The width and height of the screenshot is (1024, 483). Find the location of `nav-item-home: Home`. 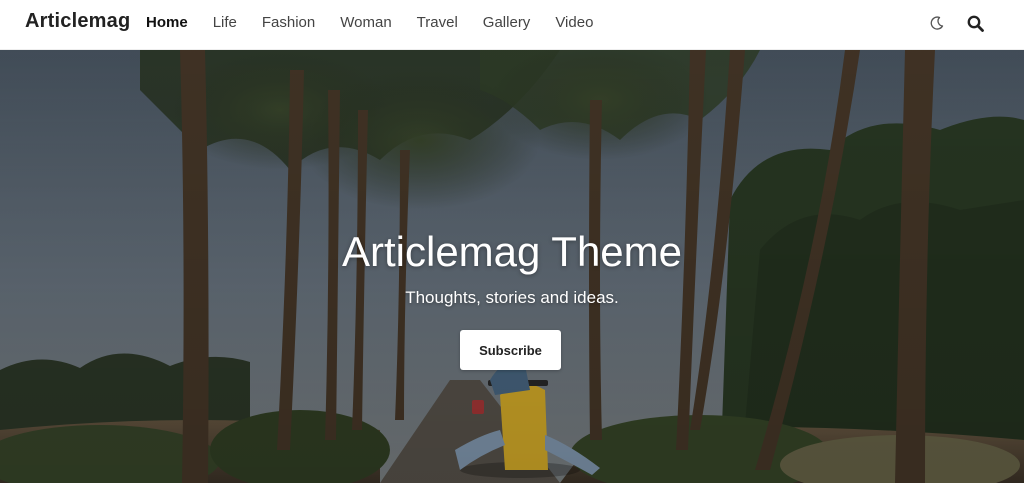

nav-item-home: Home is located at coordinates (167, 23).